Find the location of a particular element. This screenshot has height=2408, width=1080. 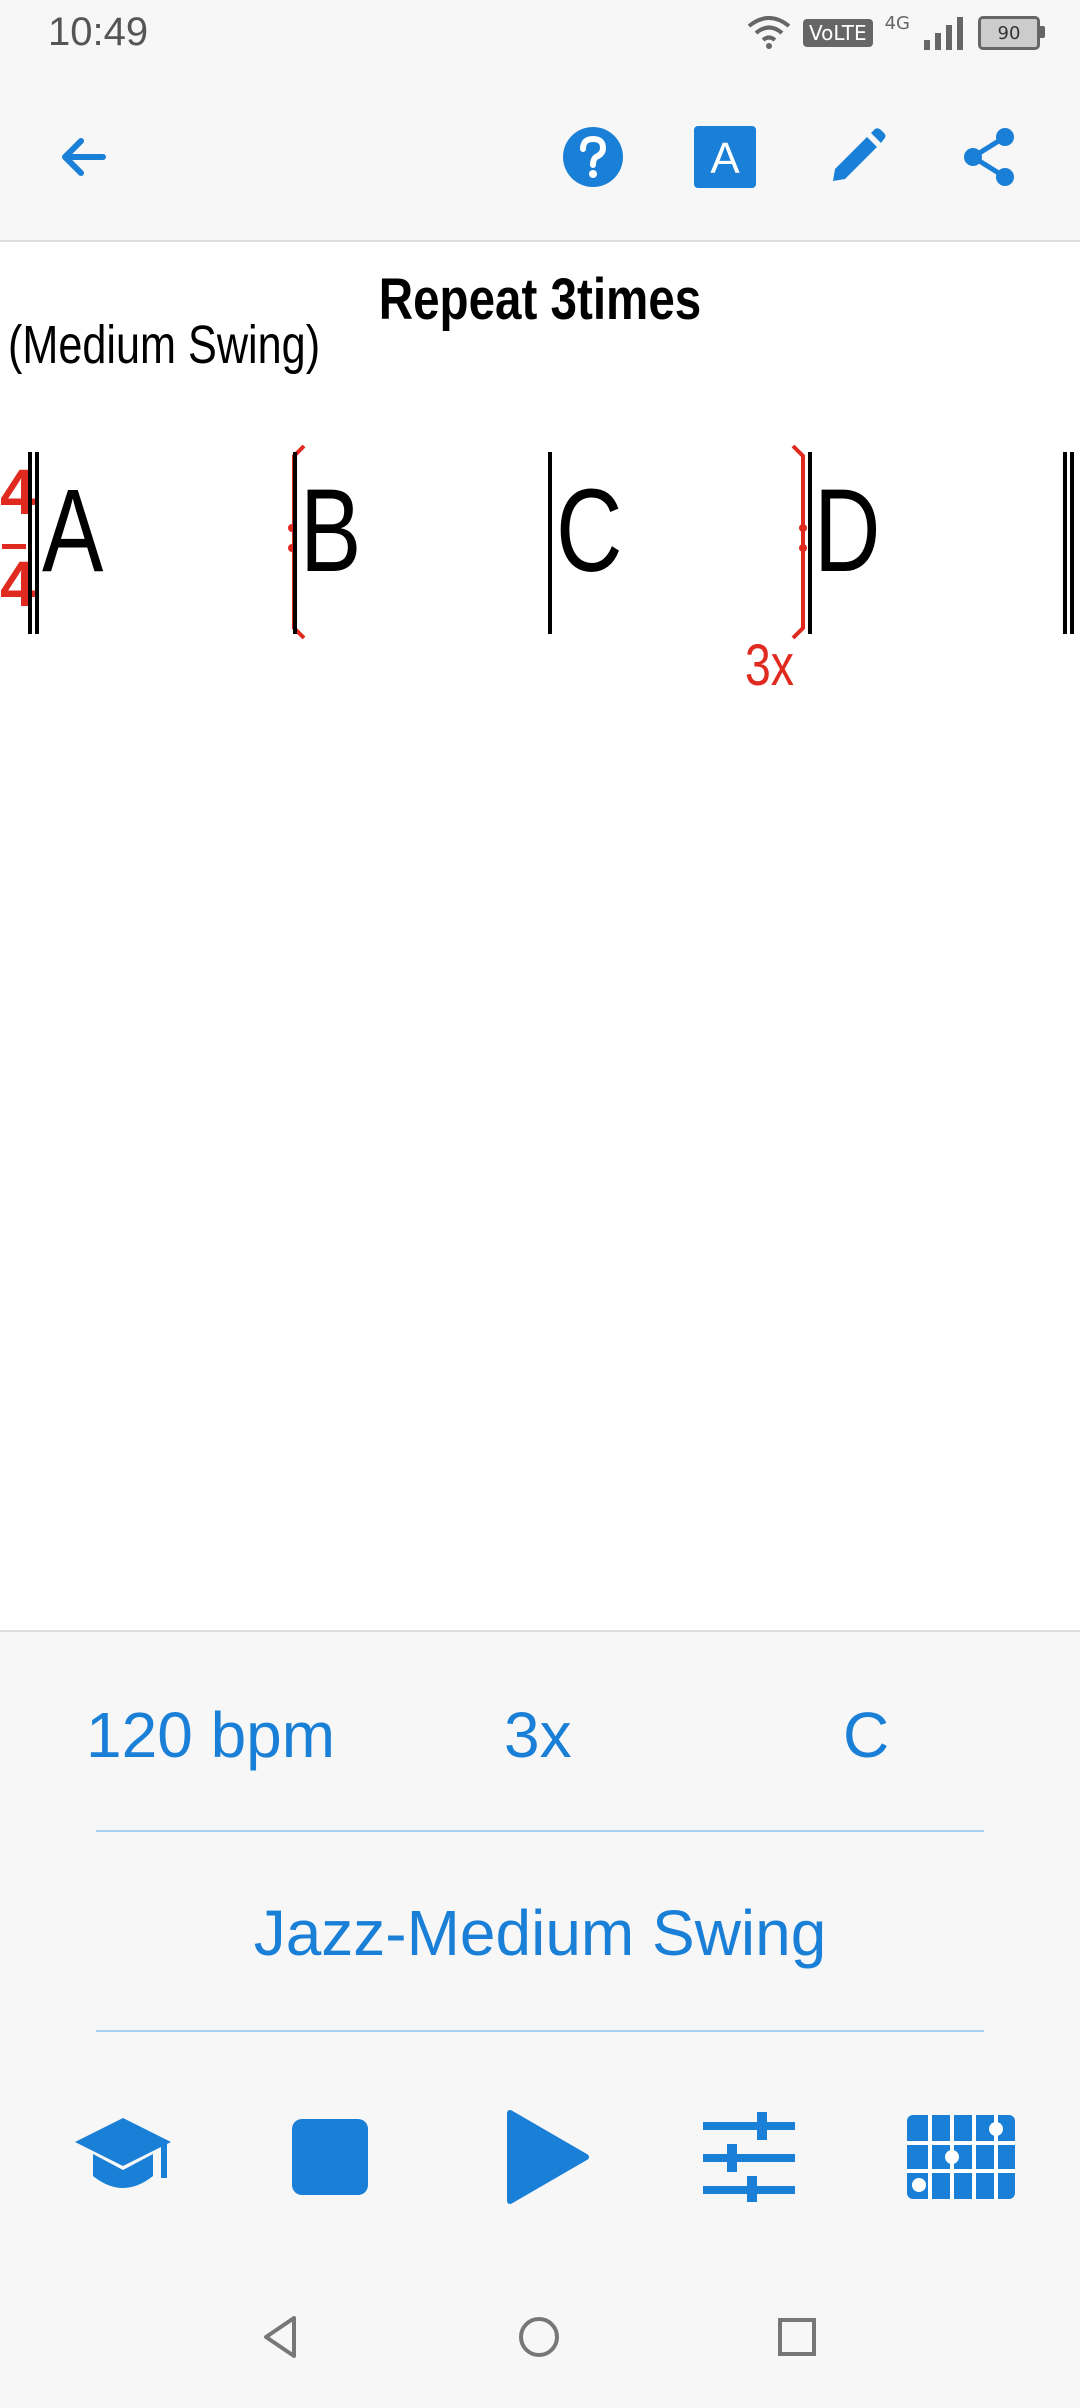

volte-badge: VoLTE is located at coordinates (837, 33).